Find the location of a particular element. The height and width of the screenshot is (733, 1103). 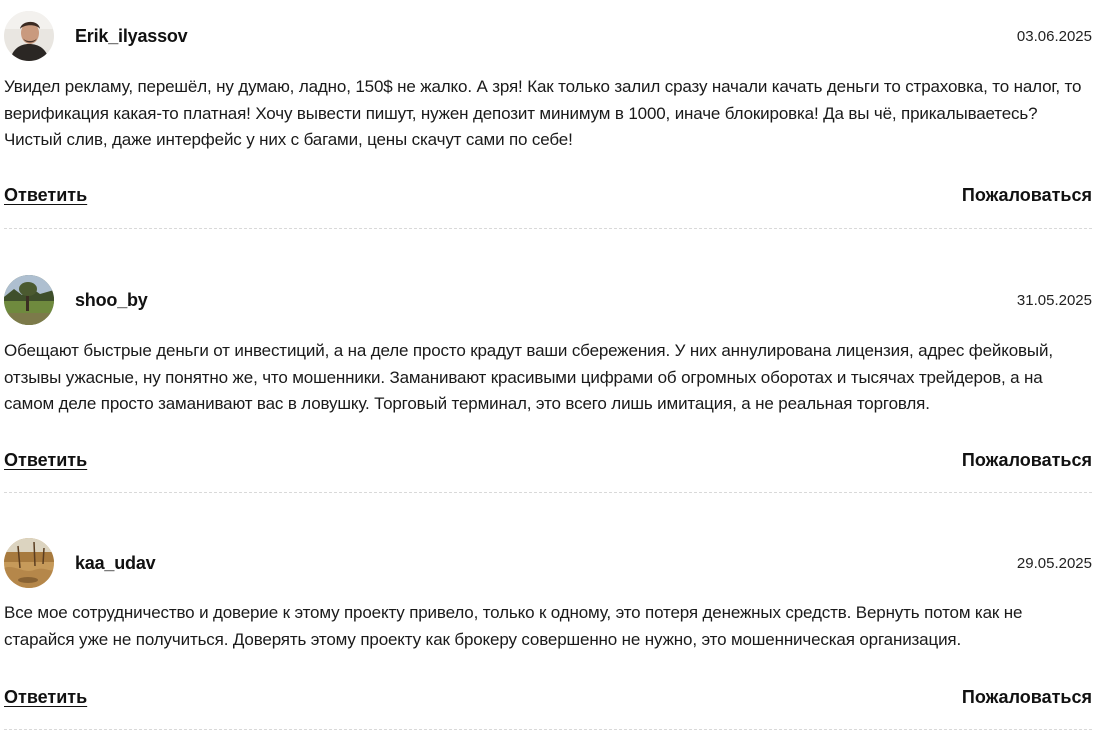

comment-header: shoo_by 31.05.2025 is located at coordinates (548, 301).